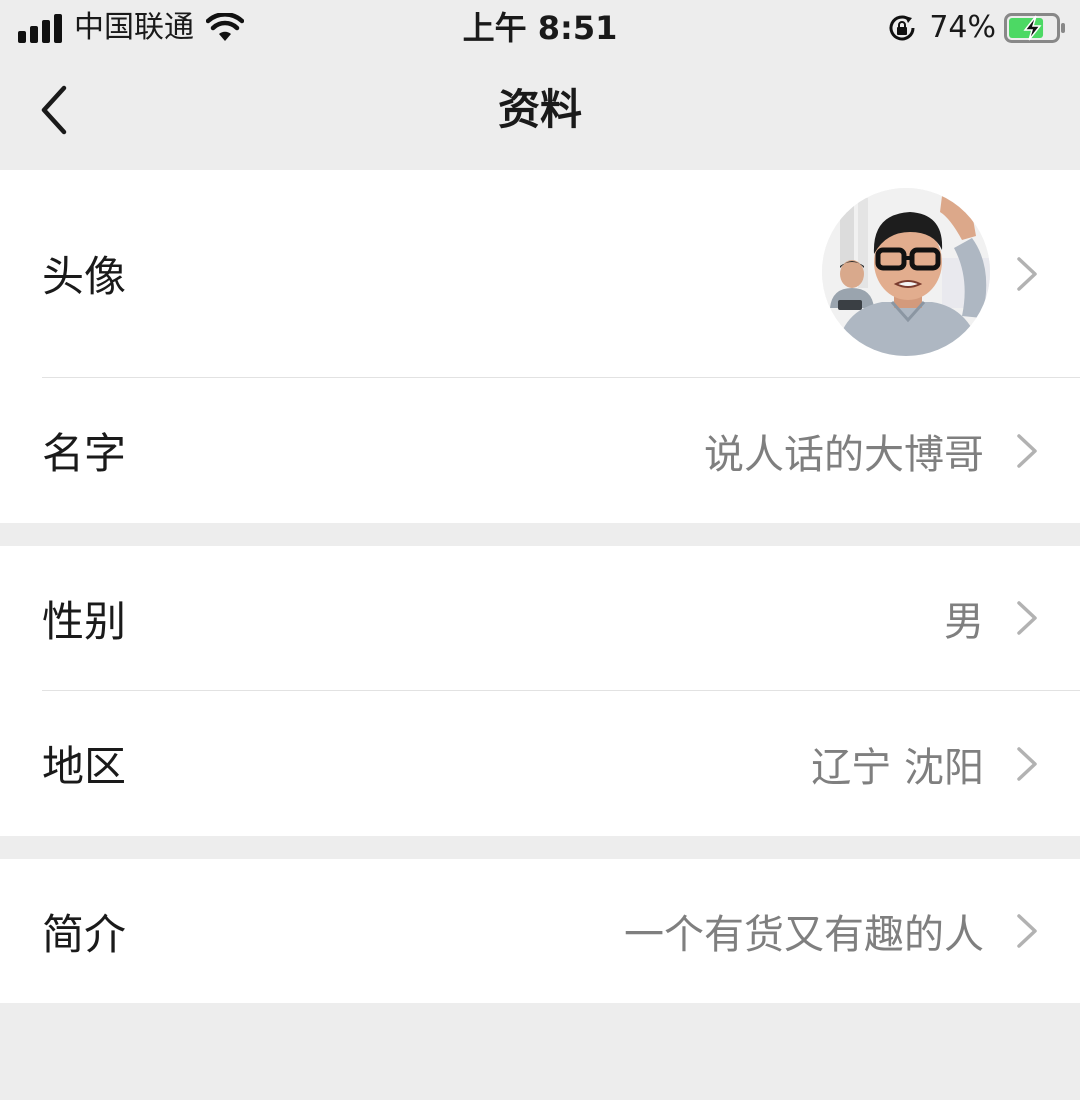 The height and width of the screenshot is (1100, 1080). What do you see at coordinates (84, 934) in the screenshot?
I see `bio-label: 简介` at bounding box center [84, 934].